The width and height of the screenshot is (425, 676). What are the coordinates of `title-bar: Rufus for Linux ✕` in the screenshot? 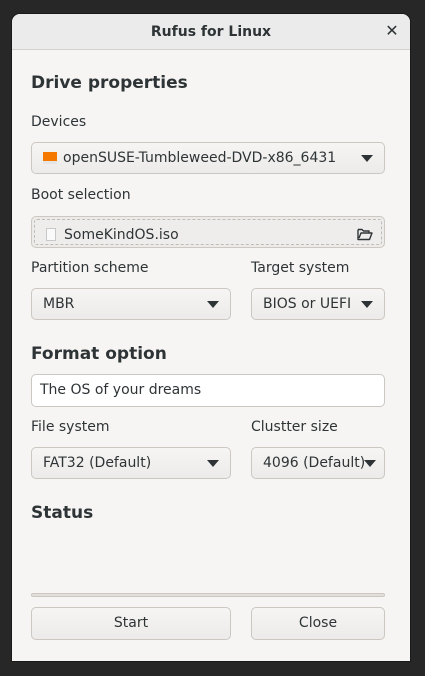 It's located at (211, 32).